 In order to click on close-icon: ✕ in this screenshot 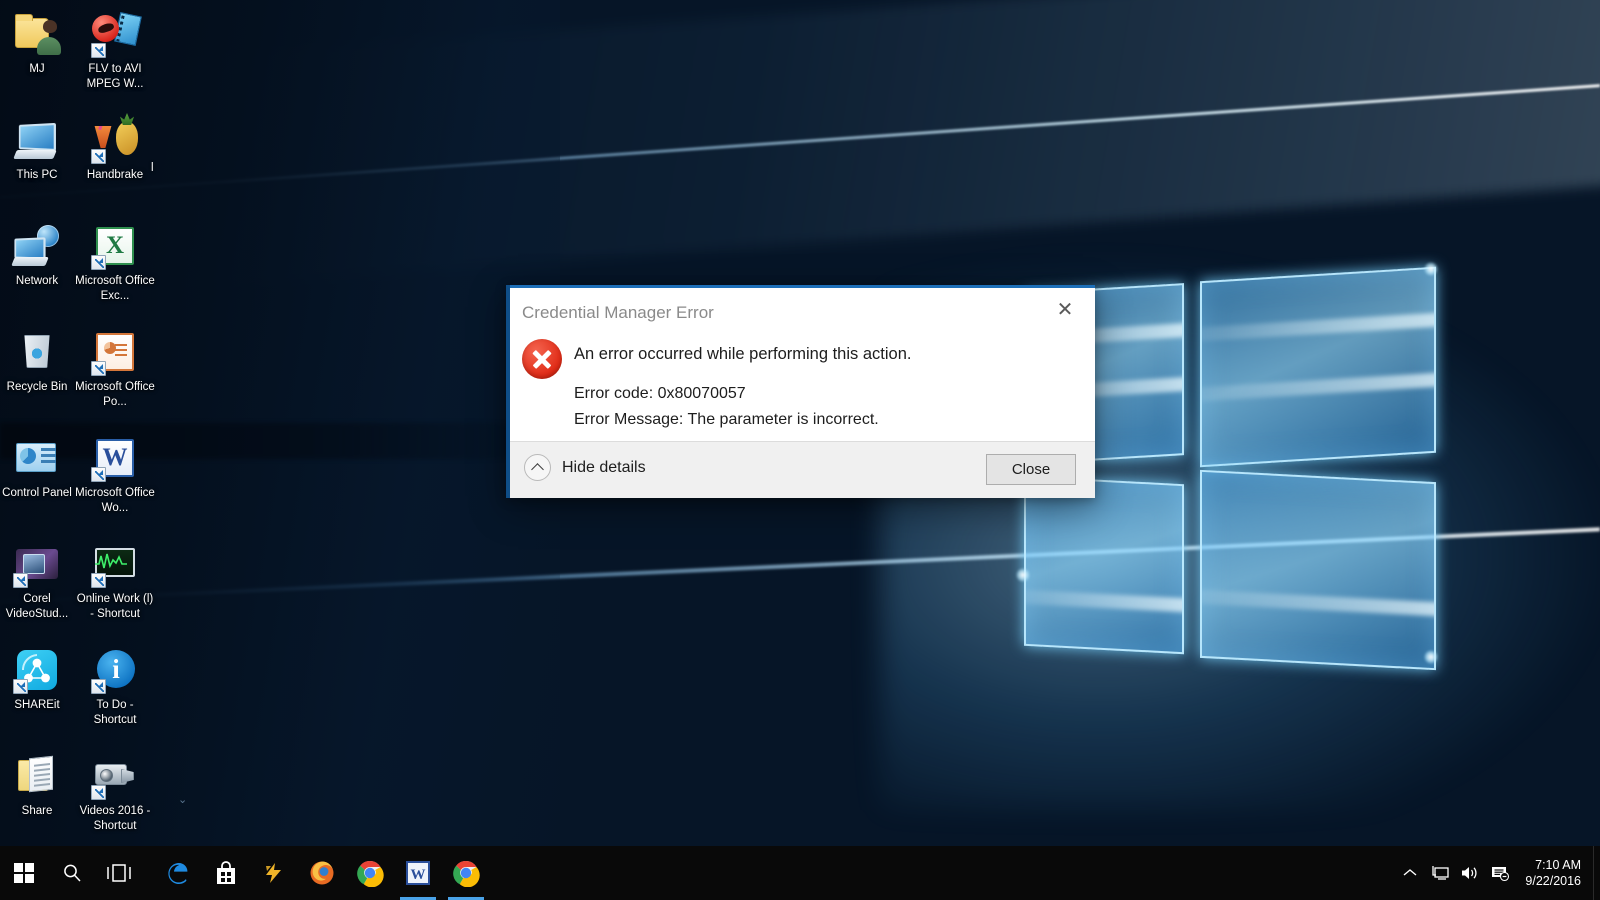, I will do `click(1065, 310)`.